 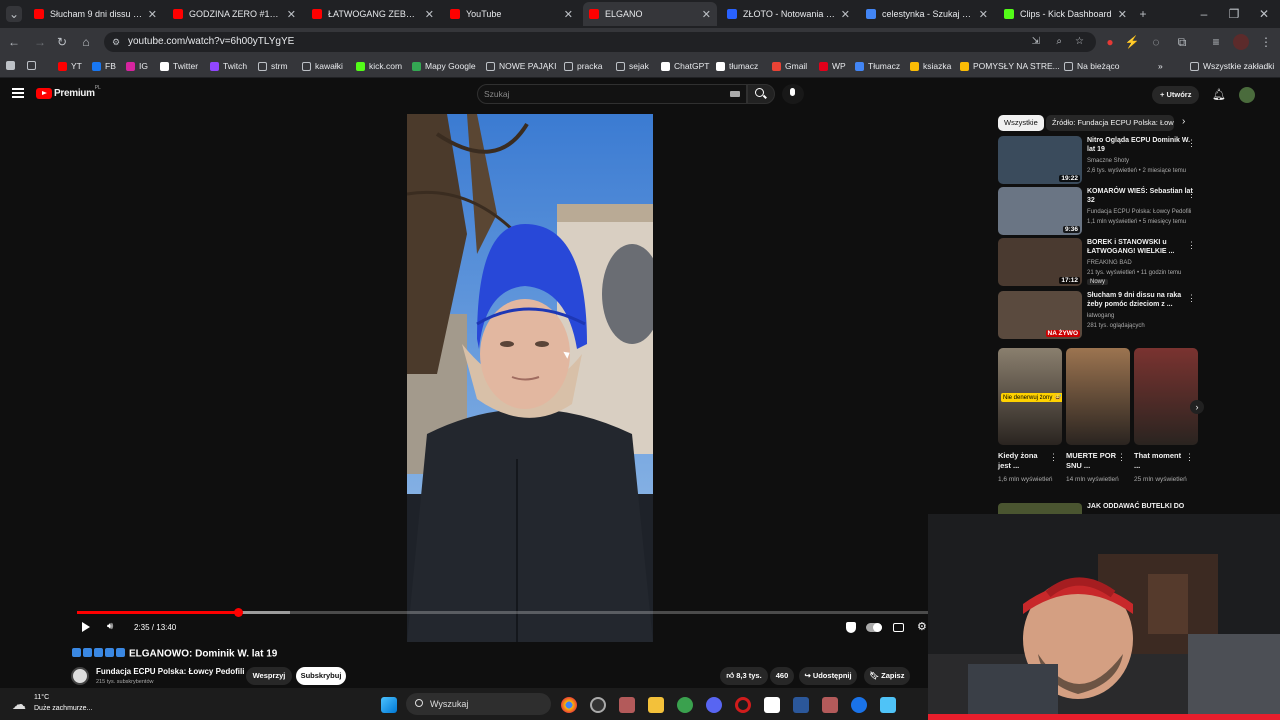 What do you see at coordinates (373, 14) in the screenshot?
I see `browser-tab: ŁATWOGANG ZEBRAŁ PO ✕` at bounding box center [373, 14].